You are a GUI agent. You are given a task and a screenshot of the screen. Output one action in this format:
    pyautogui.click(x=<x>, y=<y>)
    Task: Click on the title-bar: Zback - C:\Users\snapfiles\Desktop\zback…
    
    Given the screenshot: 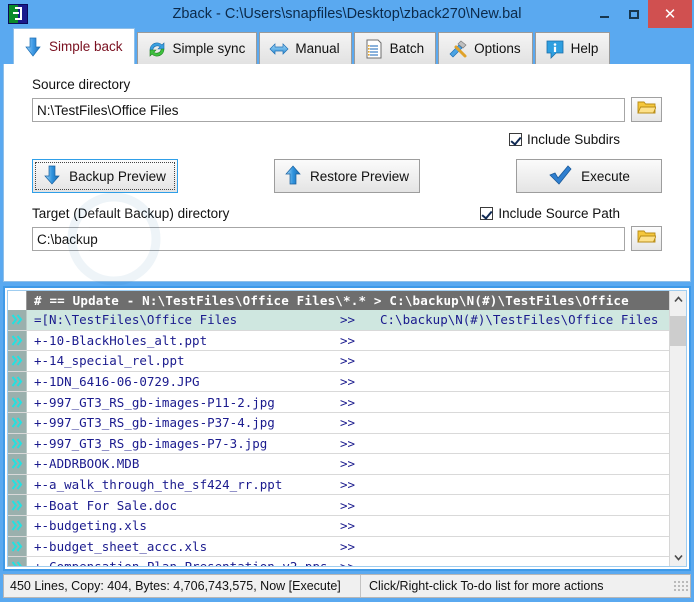 What is the action you would take?
    pyautogui.click(x=347, y=14)
    